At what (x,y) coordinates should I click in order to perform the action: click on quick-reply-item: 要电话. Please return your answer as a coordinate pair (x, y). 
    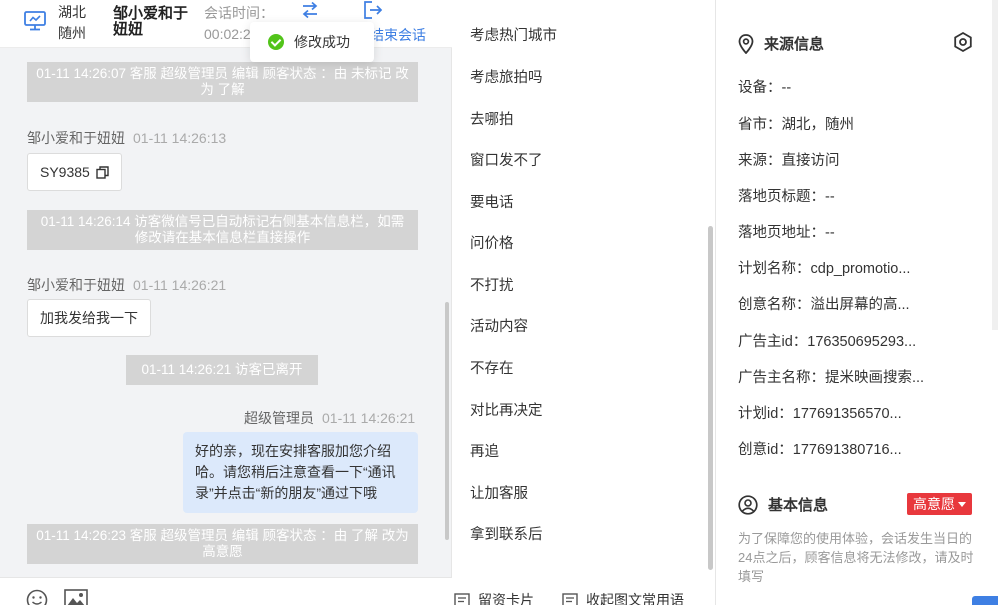
    Looking at the image, I should click on (492, 201).